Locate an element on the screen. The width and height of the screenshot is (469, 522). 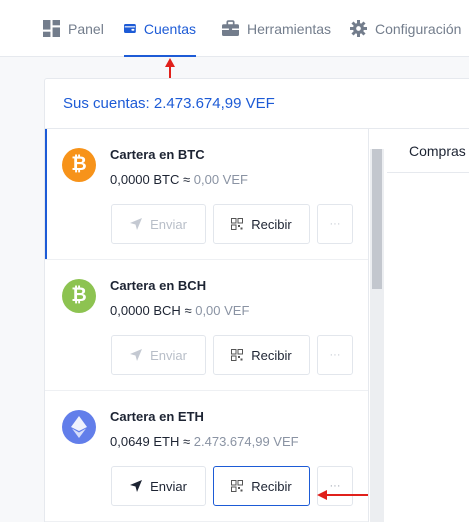
nav-item-herramientas: Herramientas is located at coordinates (276, 28).